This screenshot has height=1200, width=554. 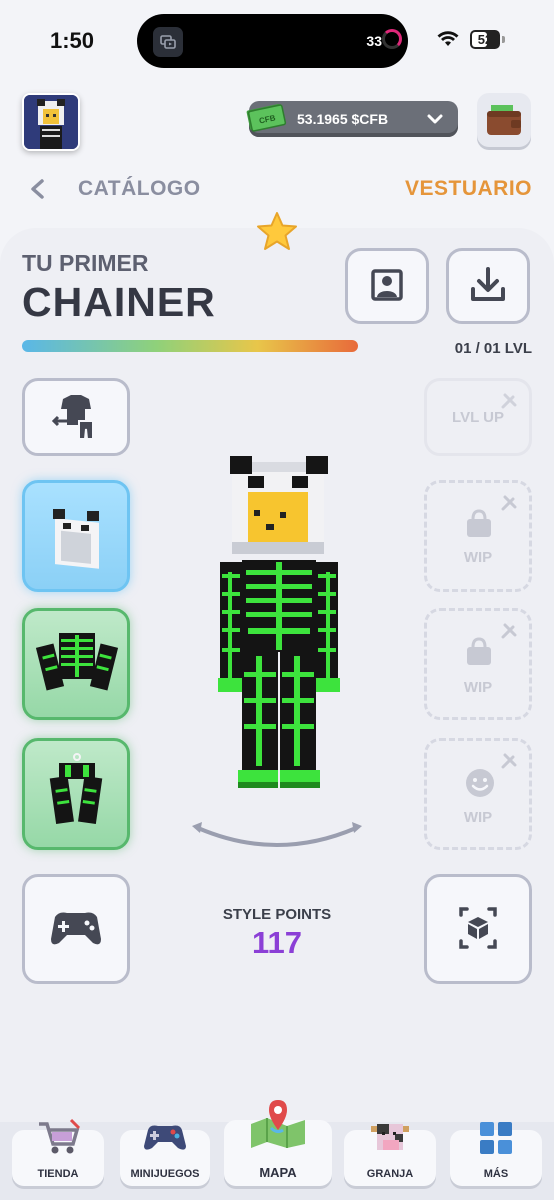 I want to click on avatar, so click(x=51, y=122).